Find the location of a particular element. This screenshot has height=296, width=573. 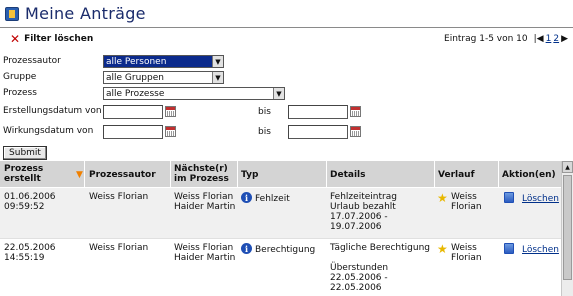

row-details: 17.07.2006 - is located at coordinates (359, 217).